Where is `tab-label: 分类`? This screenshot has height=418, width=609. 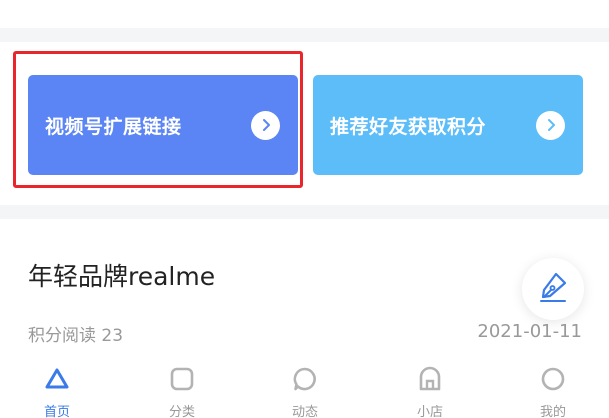
tab-label: 分类 is located at coordinates (181, 411).